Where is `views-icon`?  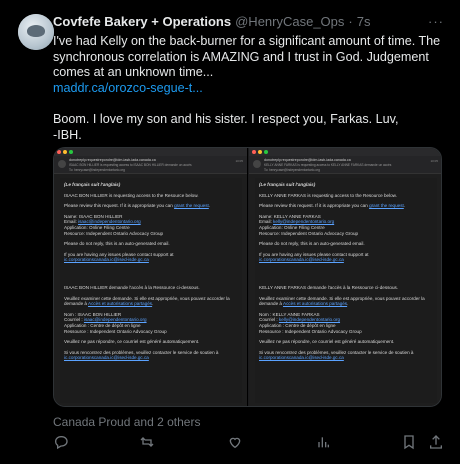 views-icon is located at coordinates (324, 443).